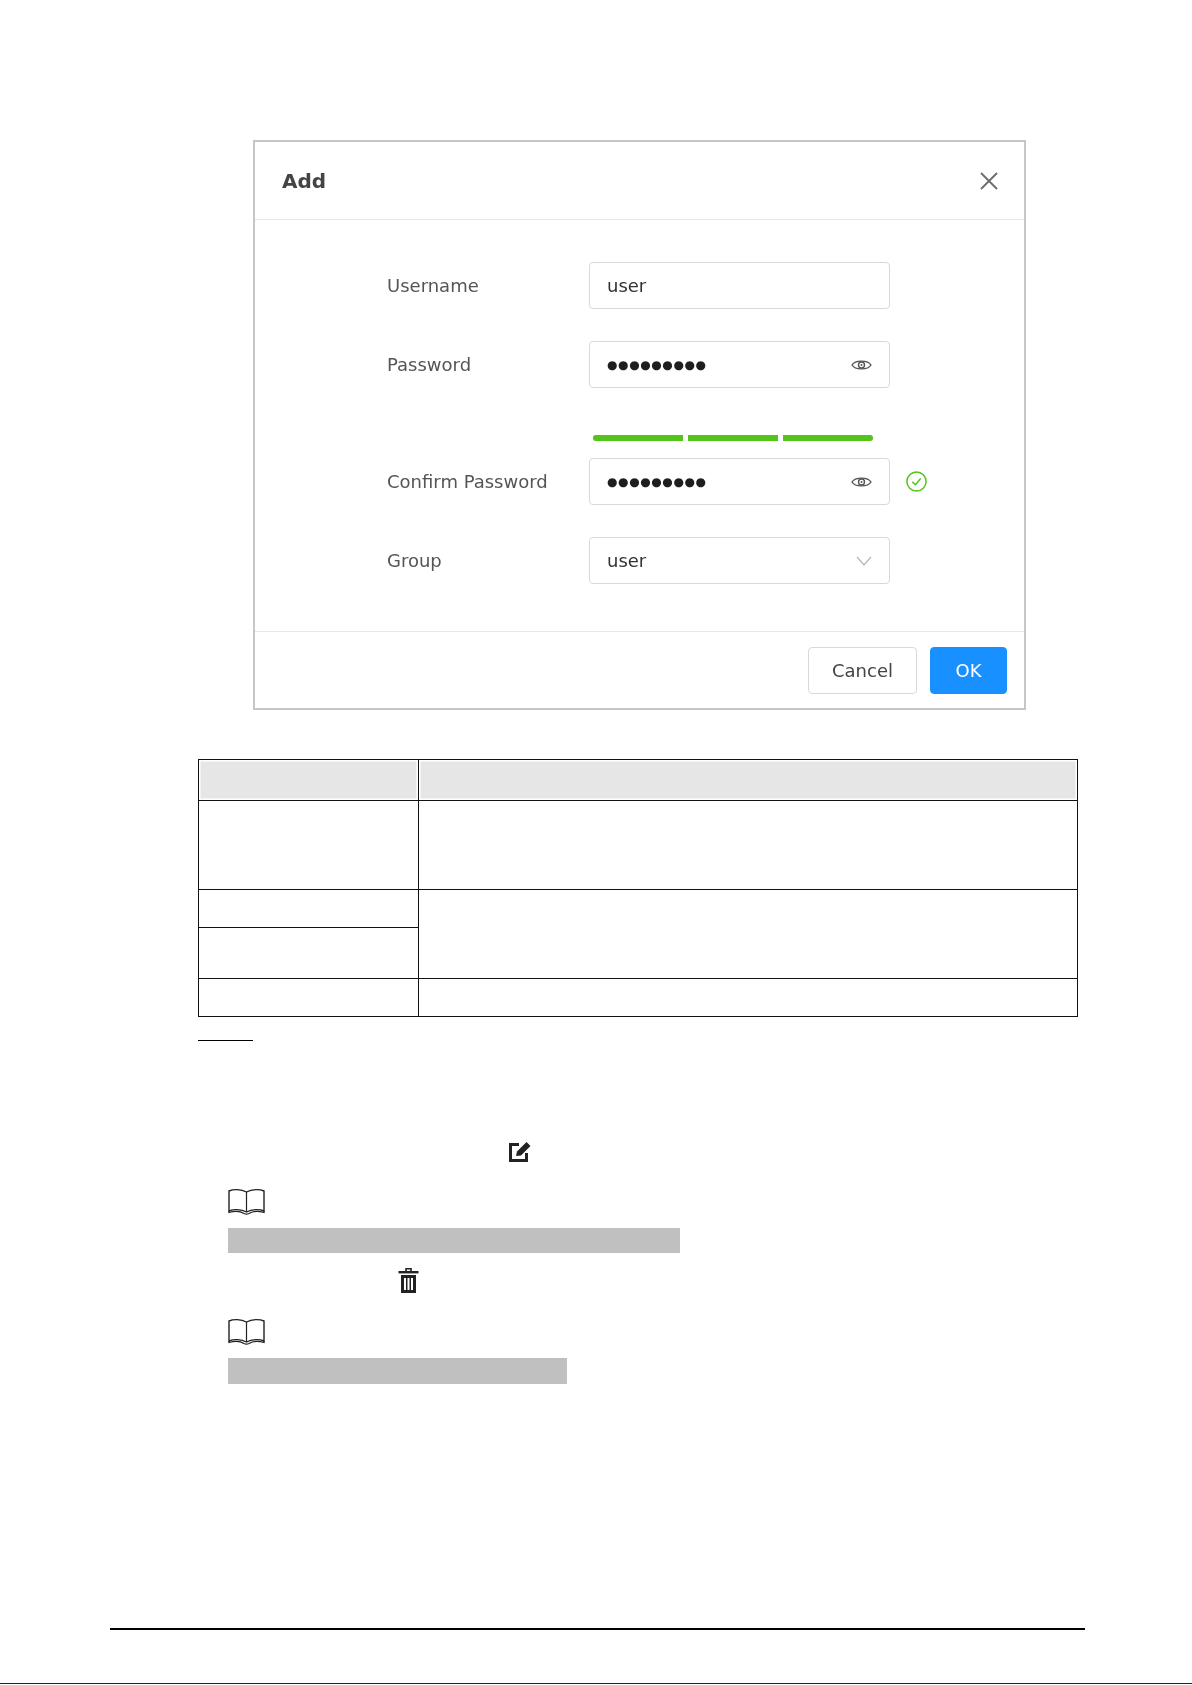 This screenshot has height=1685, width=1192. I want to click on input-field: user, so click(739, 285).